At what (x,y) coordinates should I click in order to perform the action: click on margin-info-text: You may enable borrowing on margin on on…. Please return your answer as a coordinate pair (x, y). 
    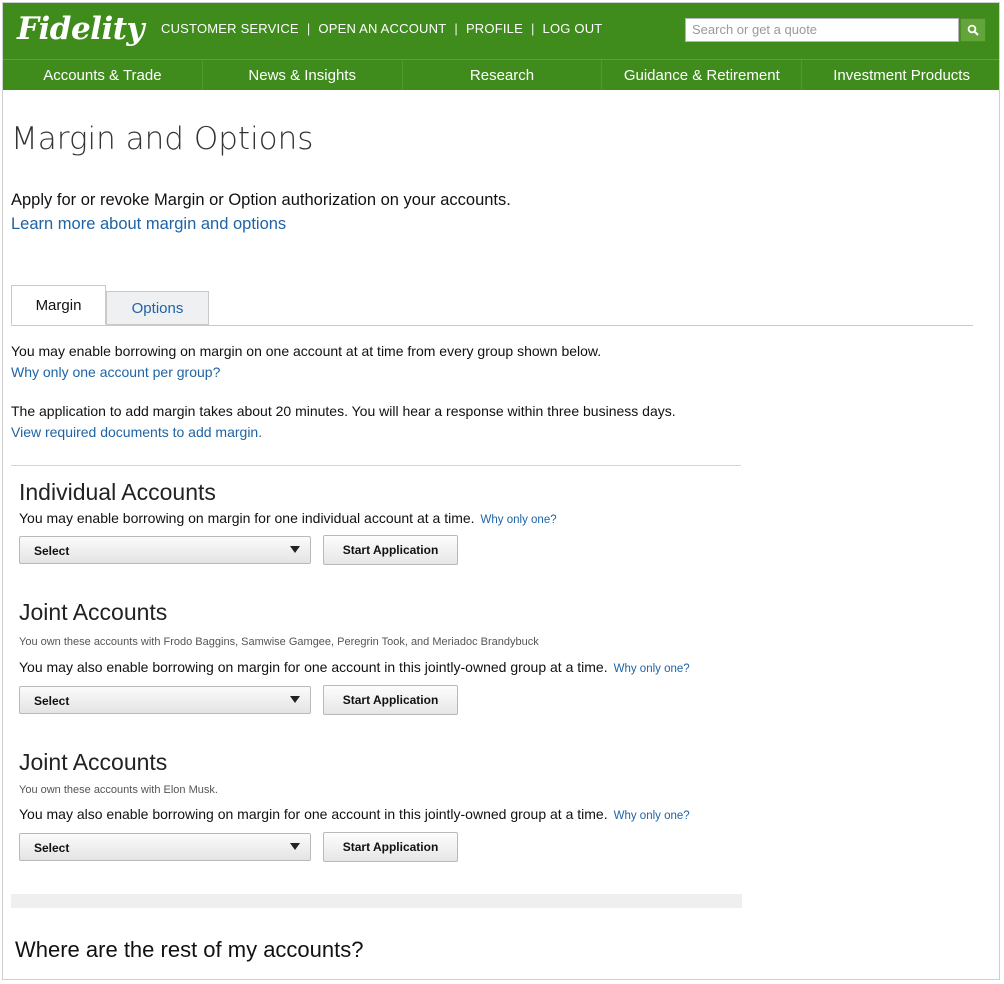
    Looking at the image, I should click on (306, 351).